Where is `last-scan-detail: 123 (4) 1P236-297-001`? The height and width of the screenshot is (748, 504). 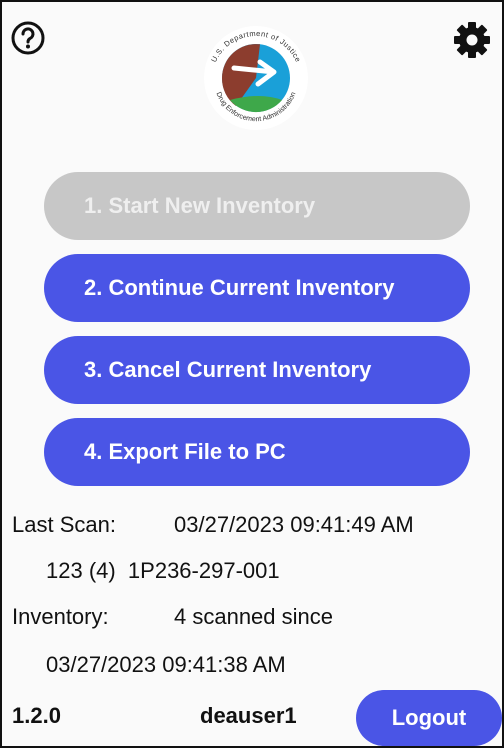 last-scan-detail: 123 (4) 1P236-297-001 is located at coordinates (163, 570).